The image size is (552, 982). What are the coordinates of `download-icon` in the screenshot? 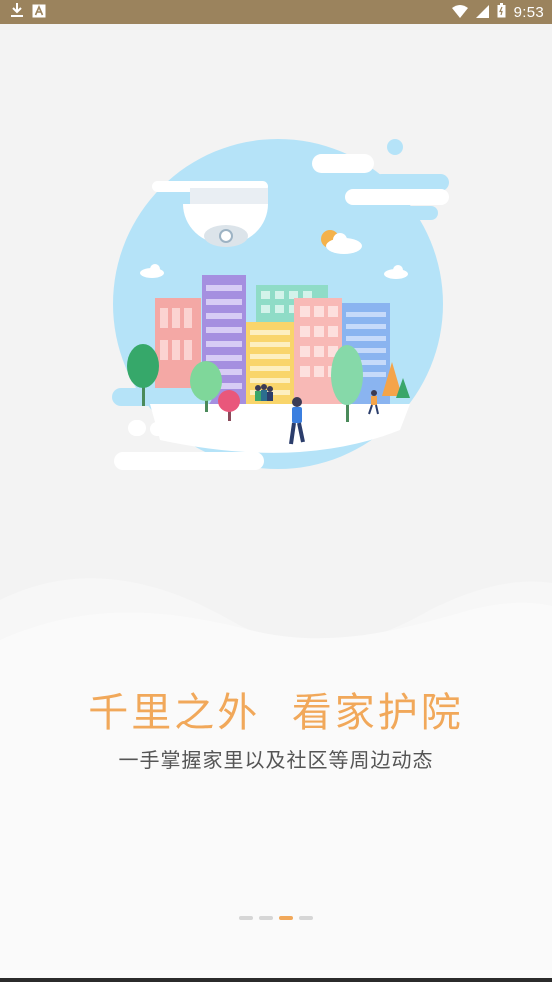 It's located at (17, 12).